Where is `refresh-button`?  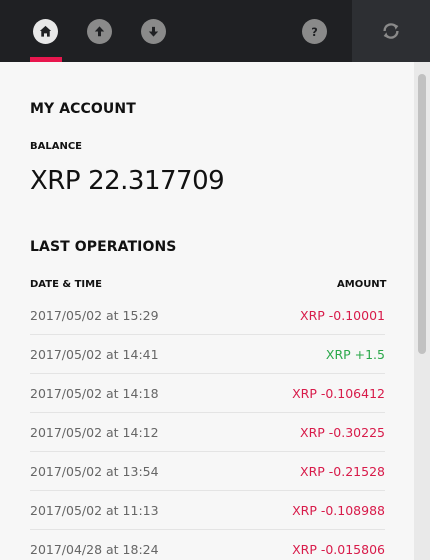
refresh-button is located at coordinates (391, 31).